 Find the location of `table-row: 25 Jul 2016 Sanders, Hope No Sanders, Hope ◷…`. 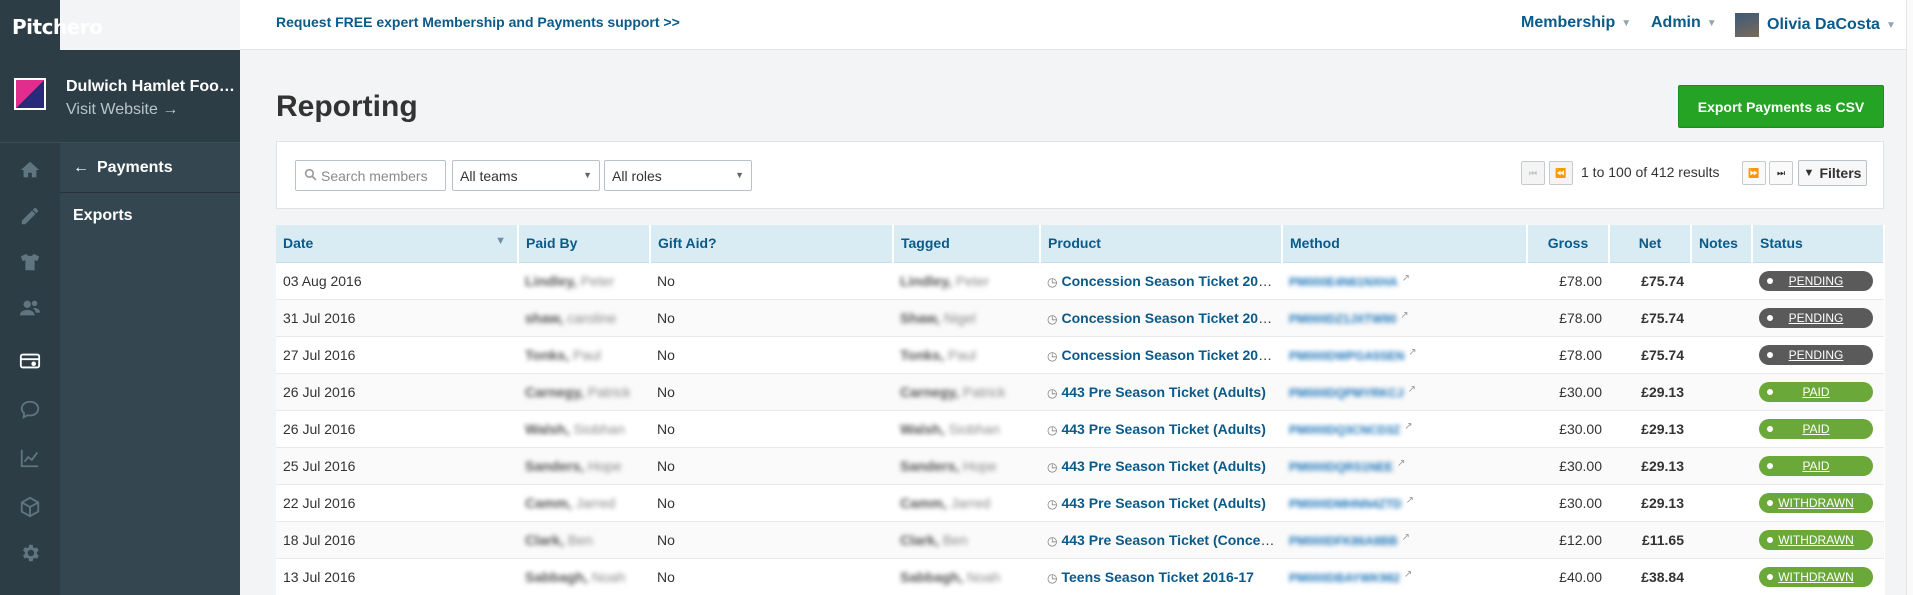

table-row: 25 Jul 2016 Sanders, Hope No Sanders, Hope ◷… is located at coordinates (1080, 466).